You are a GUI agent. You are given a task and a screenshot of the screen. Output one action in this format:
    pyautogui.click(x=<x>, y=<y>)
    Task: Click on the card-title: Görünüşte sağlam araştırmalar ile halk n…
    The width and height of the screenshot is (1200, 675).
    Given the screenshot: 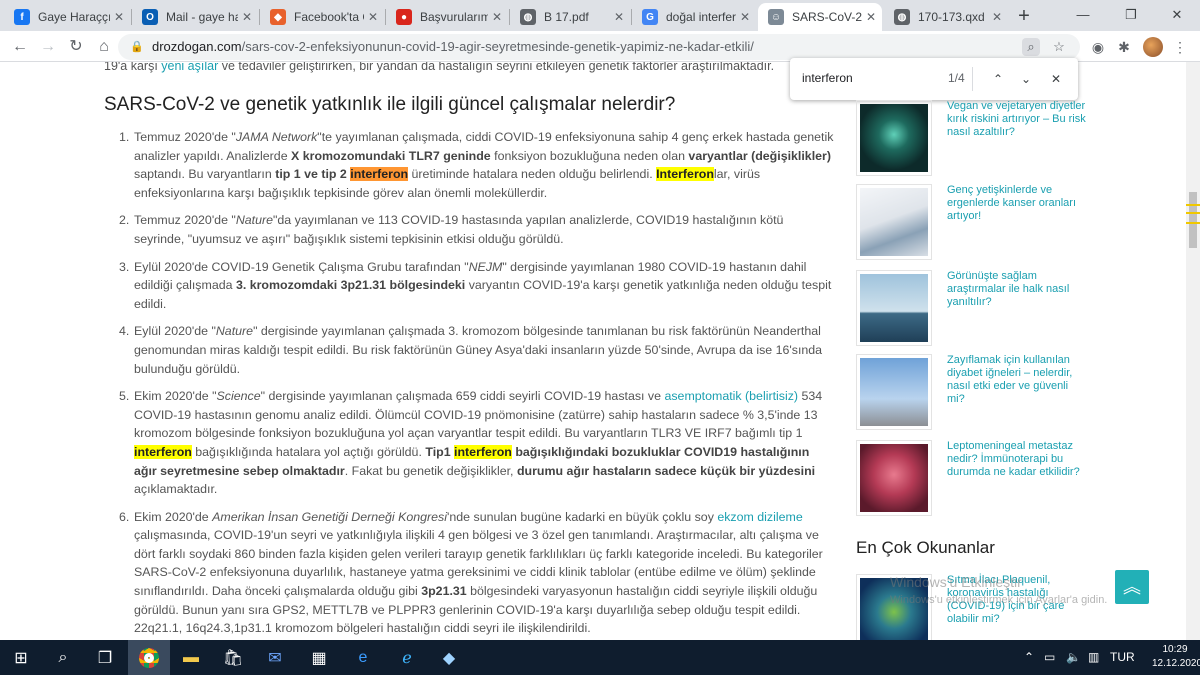 What is the action you would take?
    pyautogui.click(x=1017, y=289)
    